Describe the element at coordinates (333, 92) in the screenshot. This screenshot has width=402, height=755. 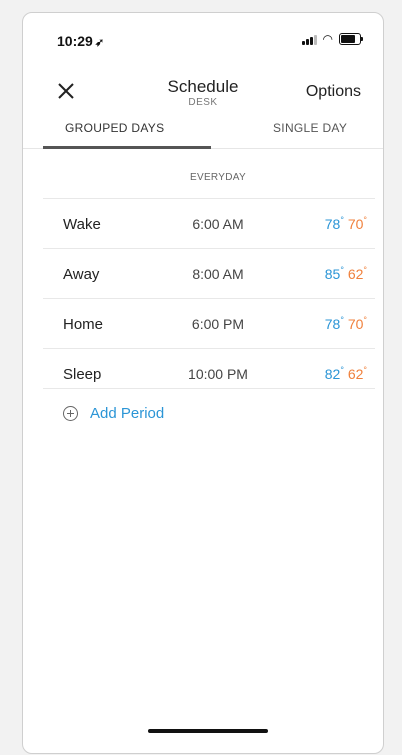
I see `options-button: Options` at that location.